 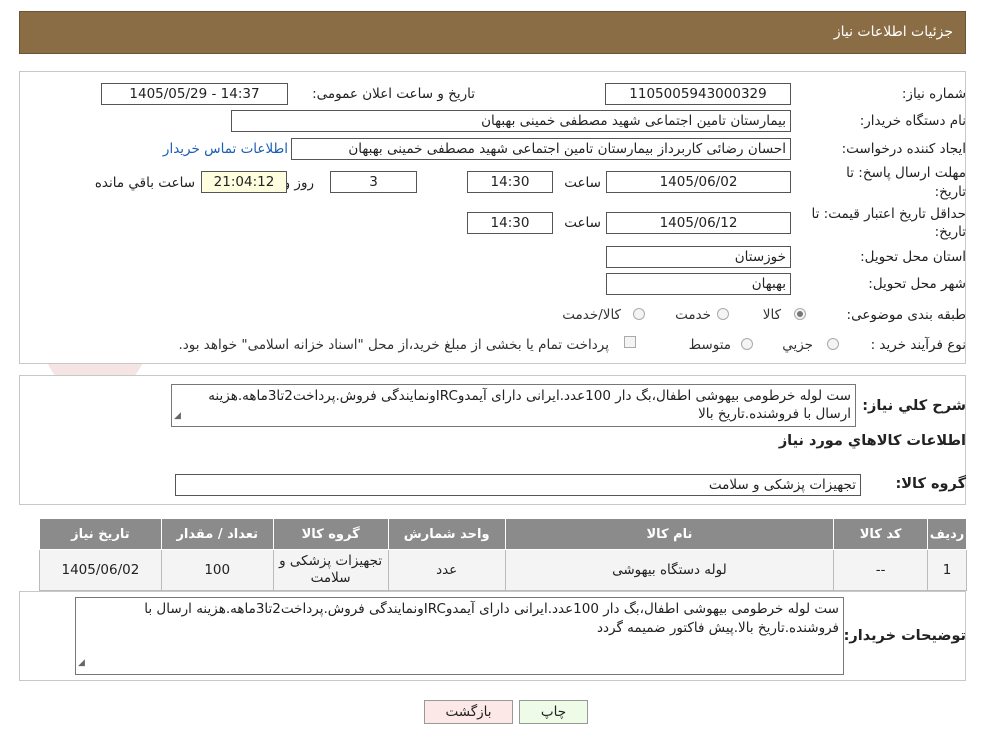 What do you see at coordinates (330, 570) in the screenshot?
I see `cell-group: تجهیزات پزشکی و سلامت` at bounding box center [330, 570].